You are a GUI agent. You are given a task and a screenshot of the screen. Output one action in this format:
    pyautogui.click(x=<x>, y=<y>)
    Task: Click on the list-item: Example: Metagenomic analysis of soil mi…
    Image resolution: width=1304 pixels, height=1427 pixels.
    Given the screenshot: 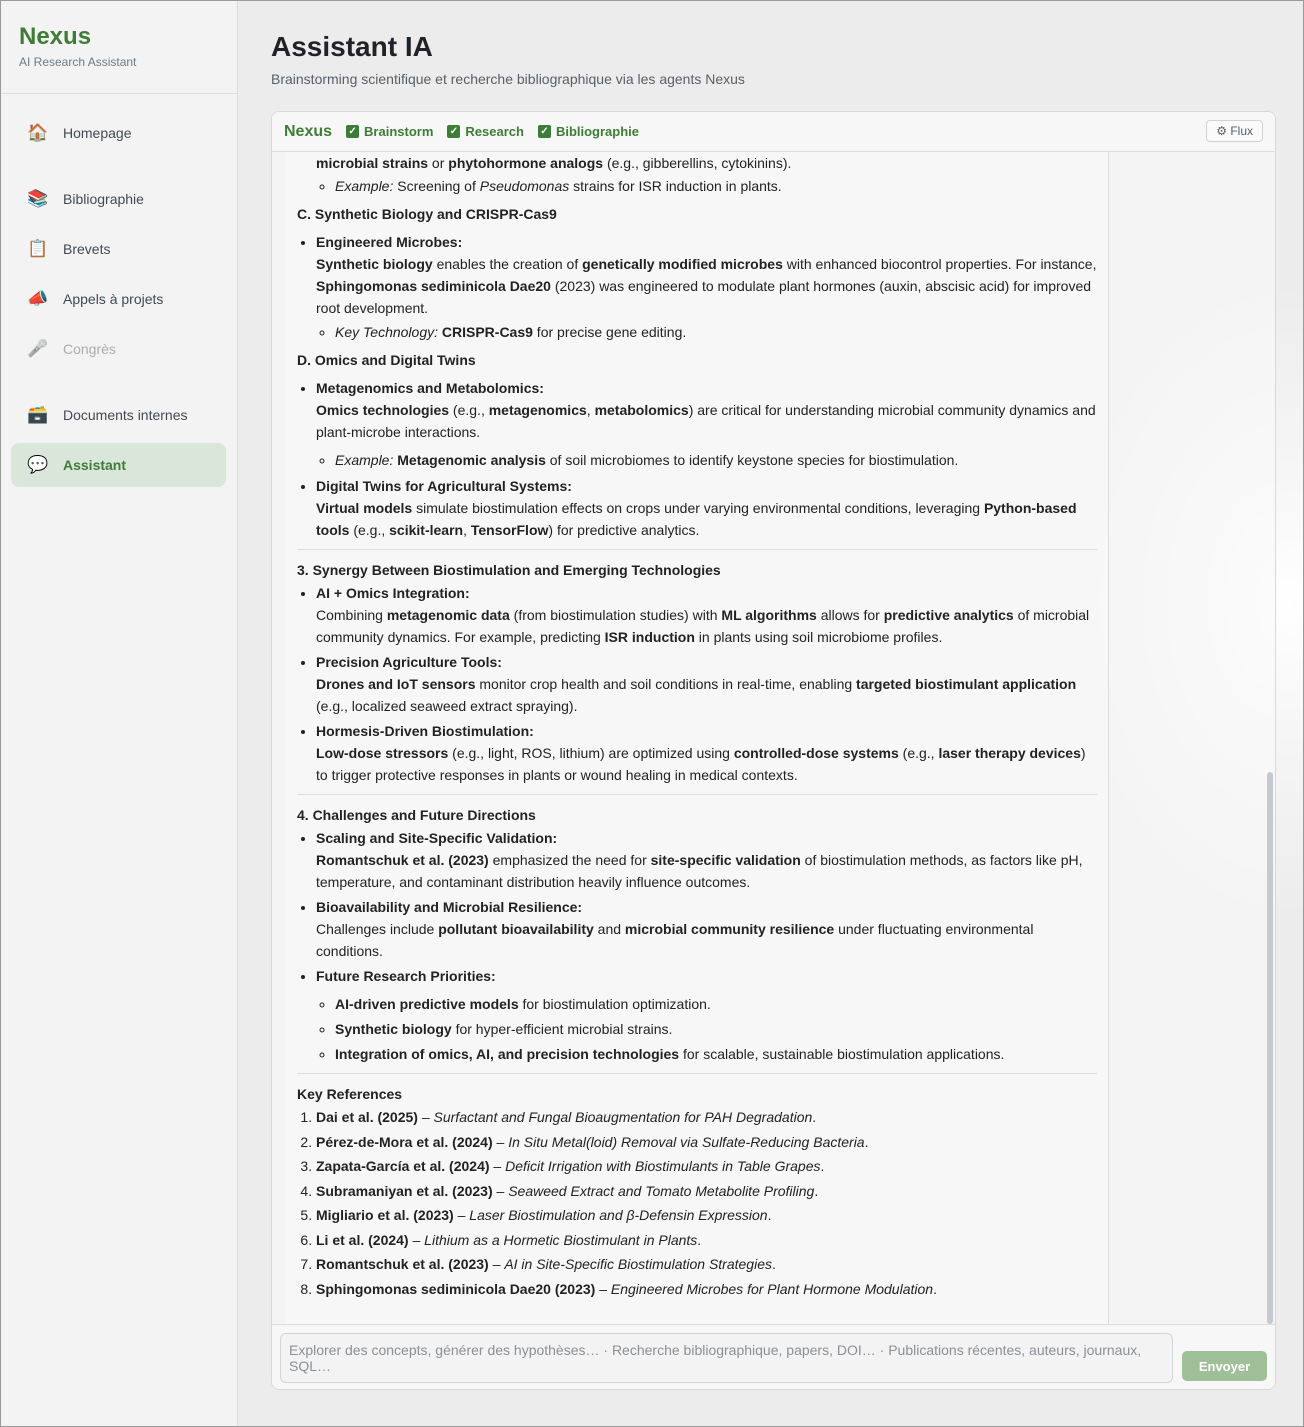 What is the action you would take?
    pyautogui.click(x=716, y=460)
    